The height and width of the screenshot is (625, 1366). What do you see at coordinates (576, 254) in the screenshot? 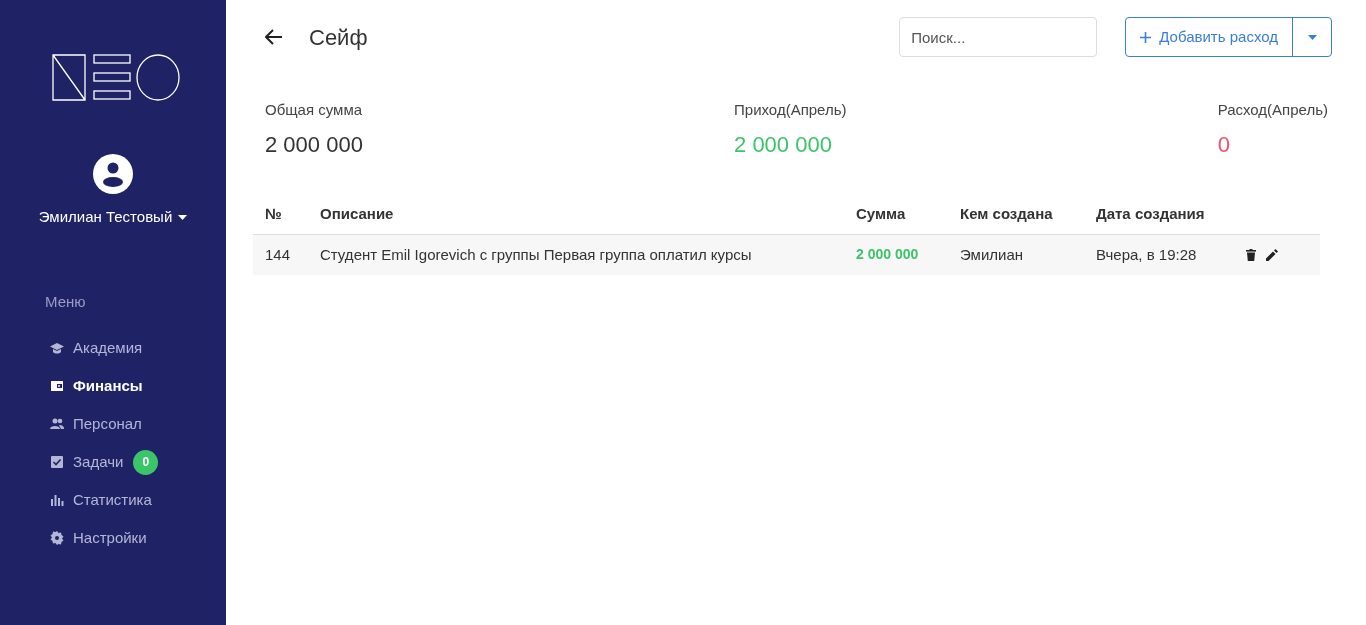
I see `table-cell: Студент Emil Igorevich с группы Первая группа оплатил курсы` at bounding box center [576, 254].